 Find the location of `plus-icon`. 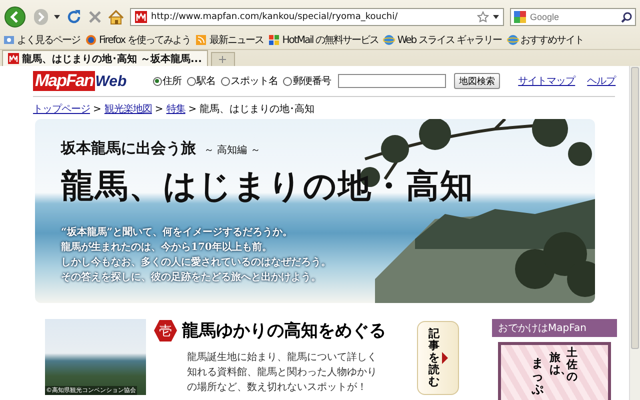

plus-icon is located at coordinates (222, 59).